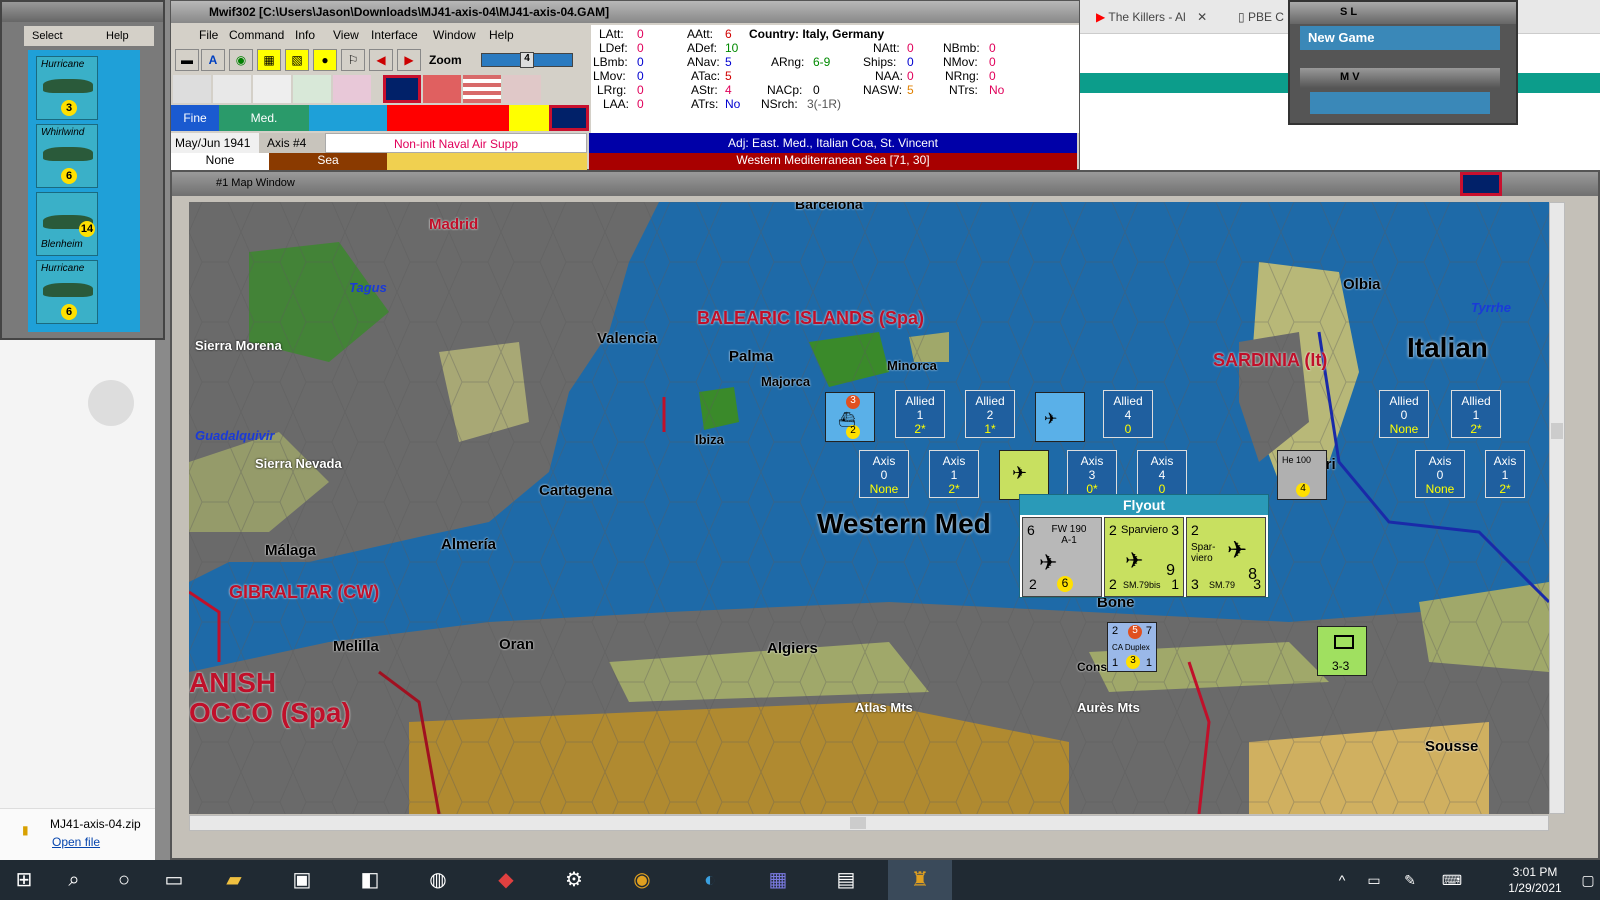  I want to click on select-icon: ▧, so click(297, 60).